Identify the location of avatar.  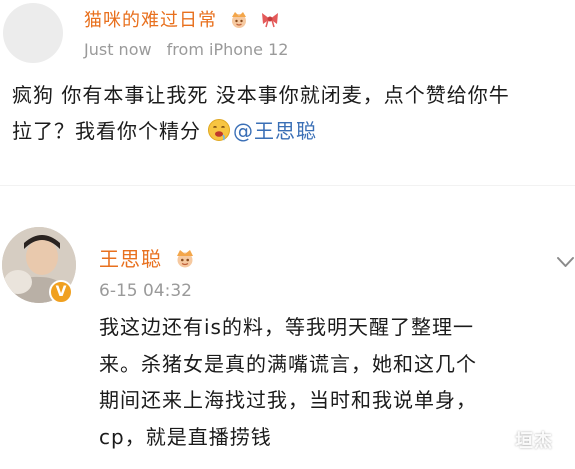
(33, 33).